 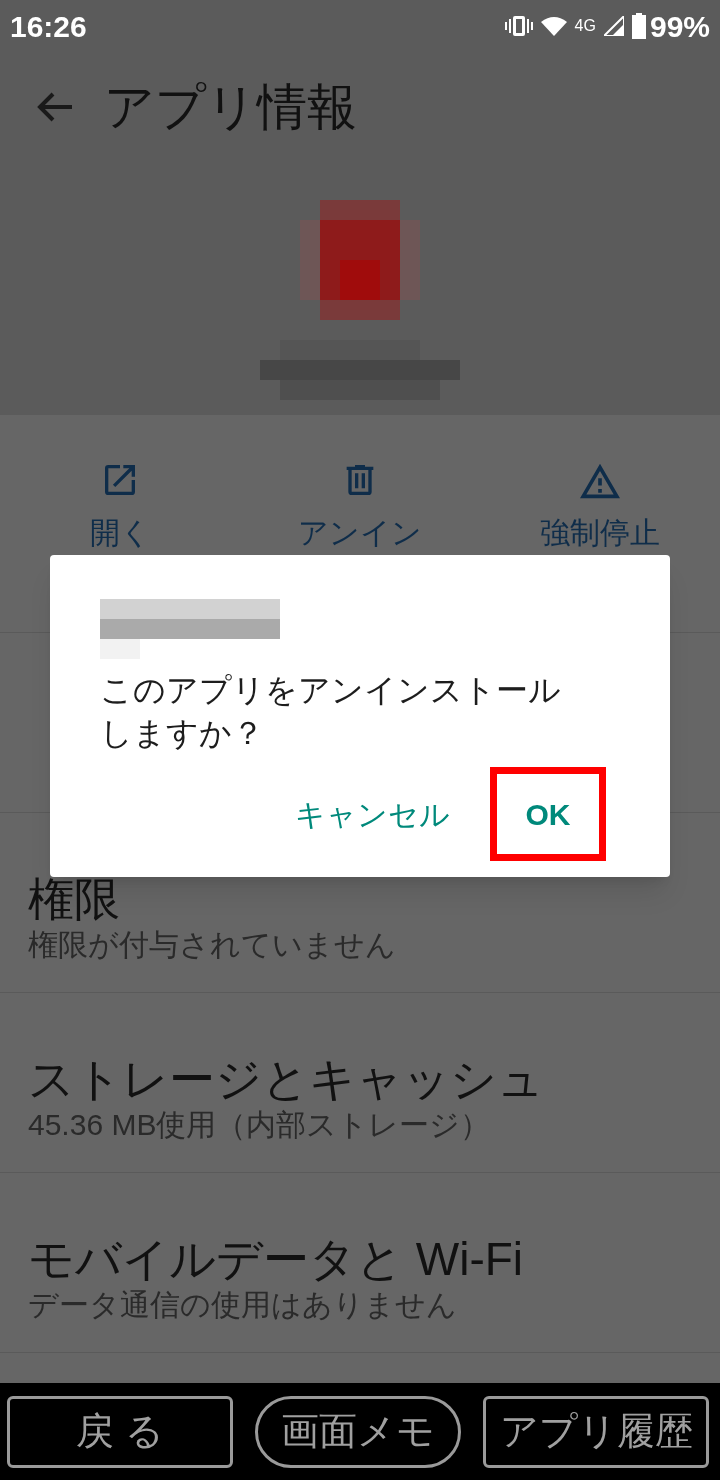 I want to click on setting-title: ストレージとキャッシュ, so click(x=286, y=1079).